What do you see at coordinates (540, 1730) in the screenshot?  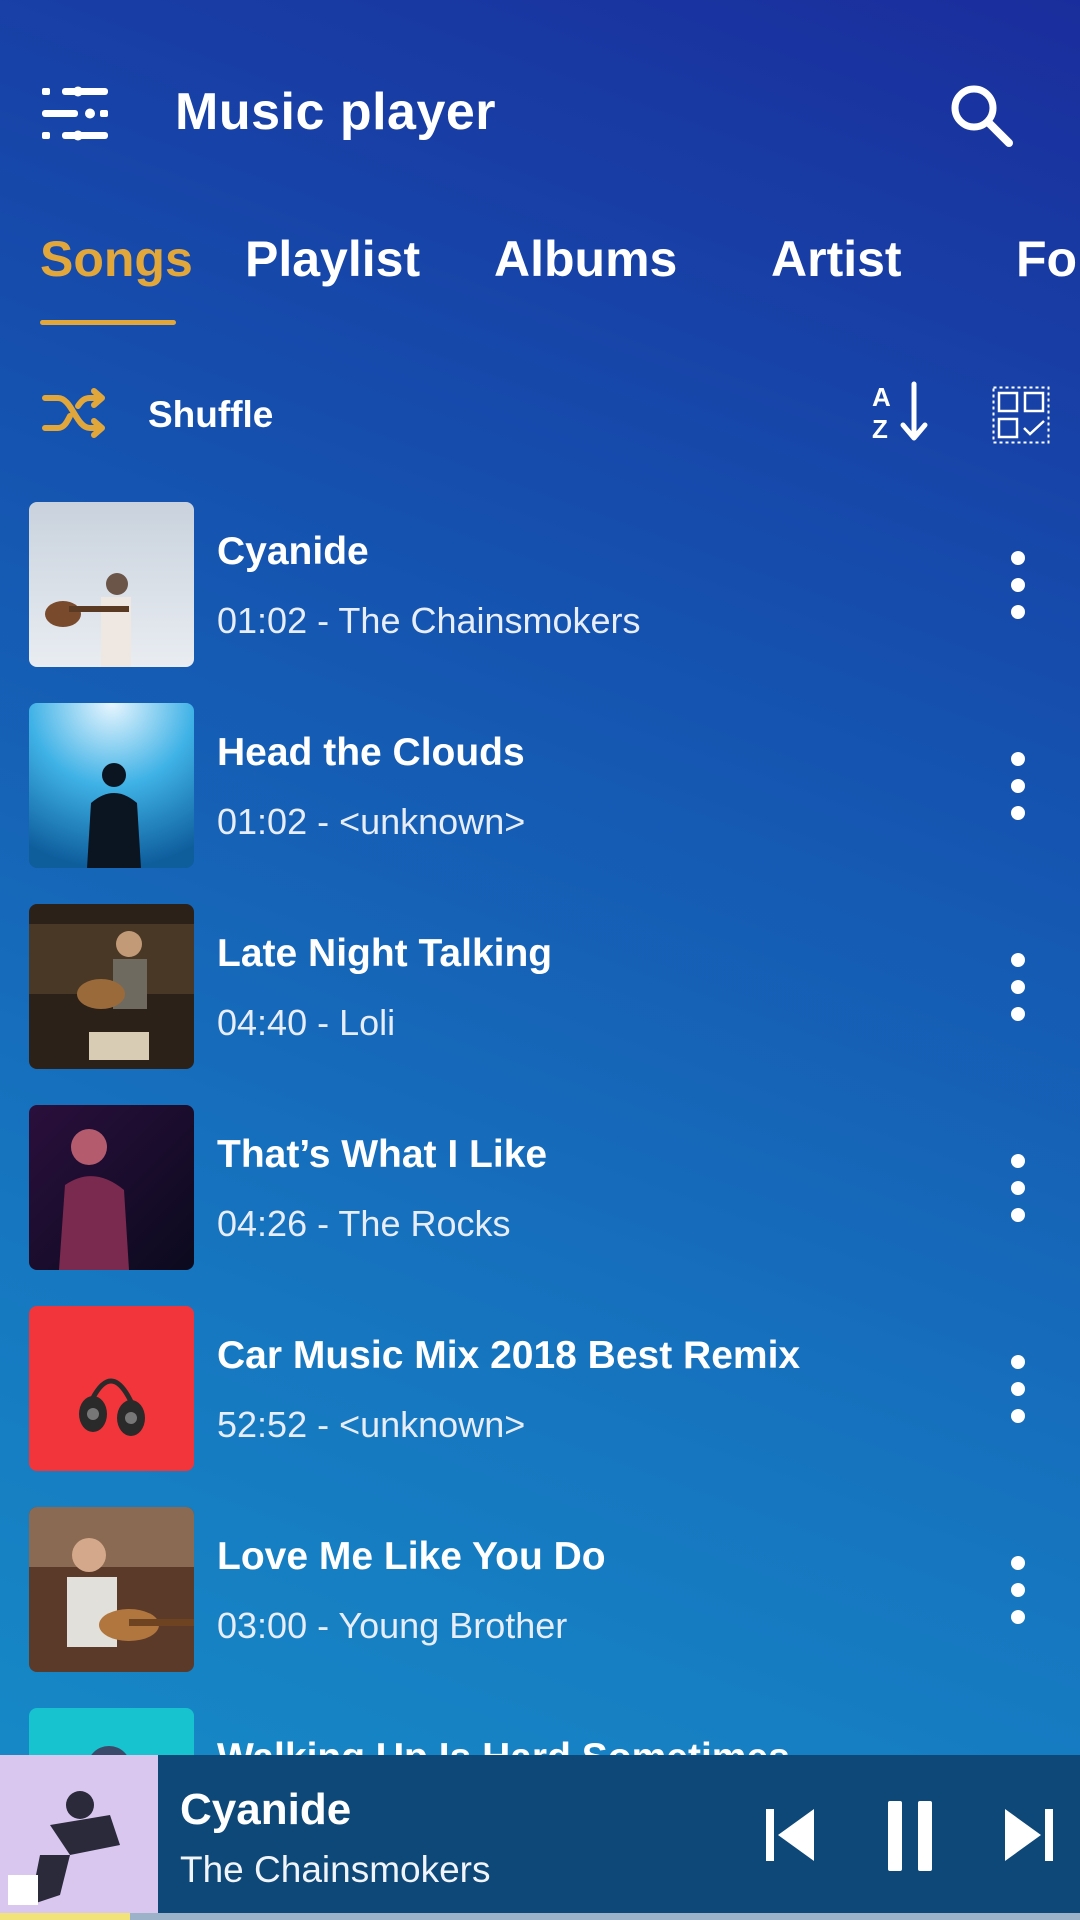 I see `song-row: Walking Up Is Hard Sometimes` at bounding box center [540, 1730].